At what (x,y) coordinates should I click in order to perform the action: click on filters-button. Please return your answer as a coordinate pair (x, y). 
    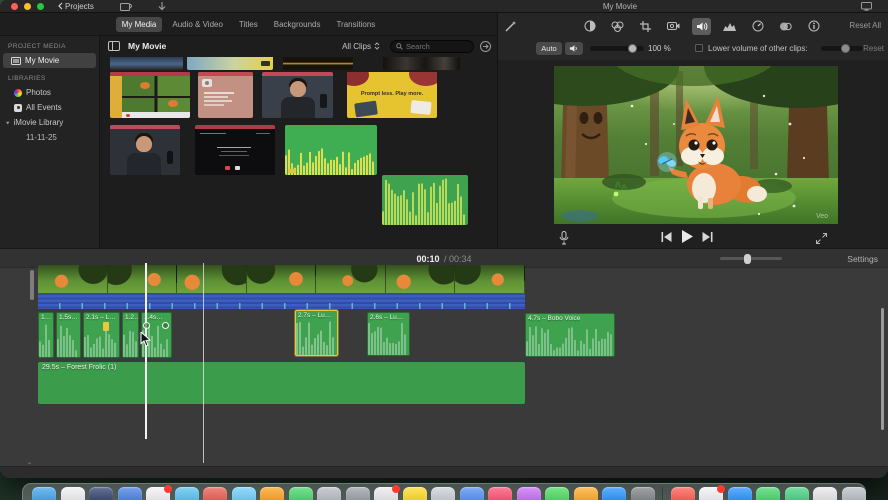
    Looking at the image, I should click on (785, 26).